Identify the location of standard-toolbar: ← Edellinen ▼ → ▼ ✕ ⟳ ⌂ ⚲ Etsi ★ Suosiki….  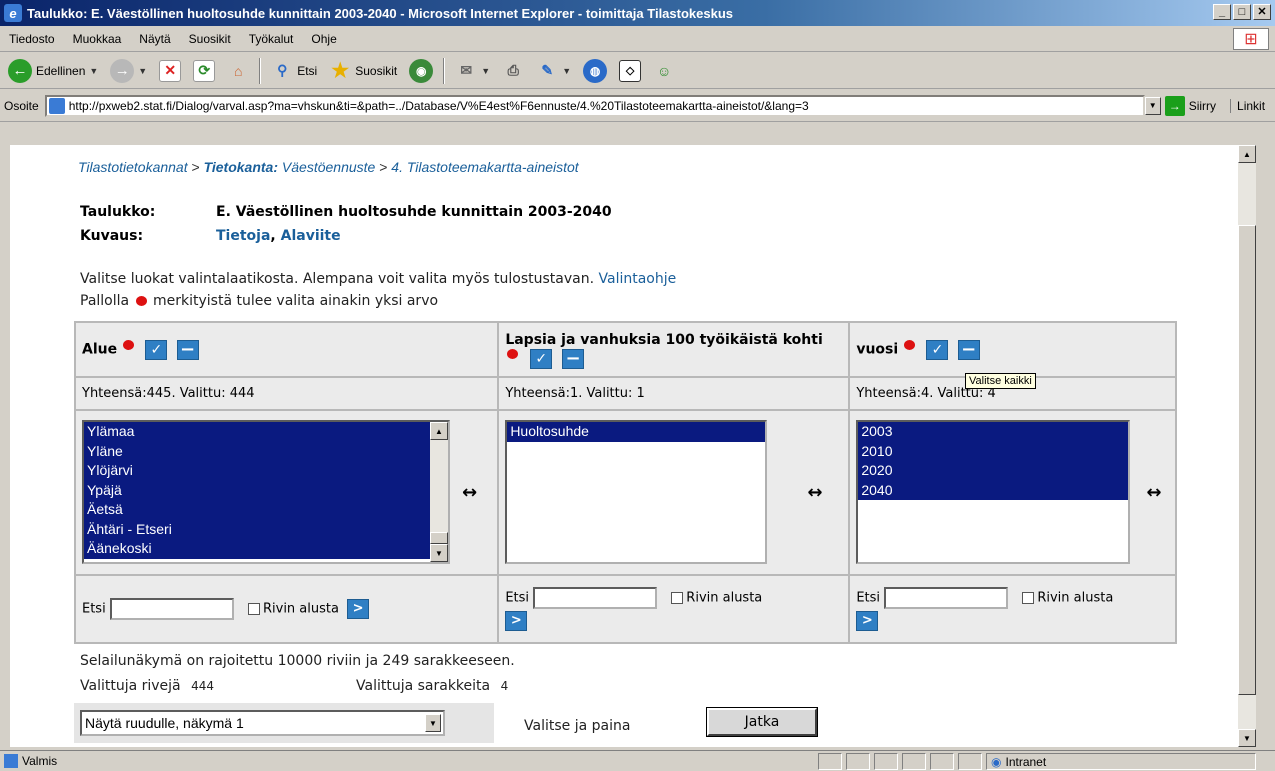
(637, 71).